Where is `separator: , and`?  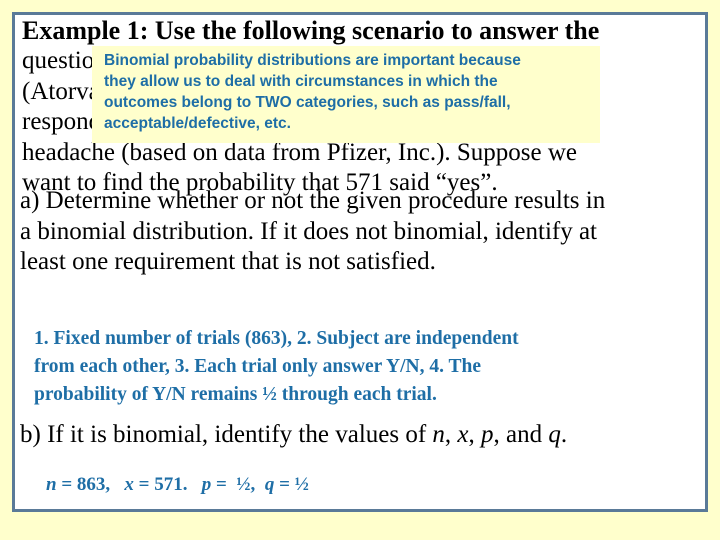 separator: , and is located at coordinates (521, 434).